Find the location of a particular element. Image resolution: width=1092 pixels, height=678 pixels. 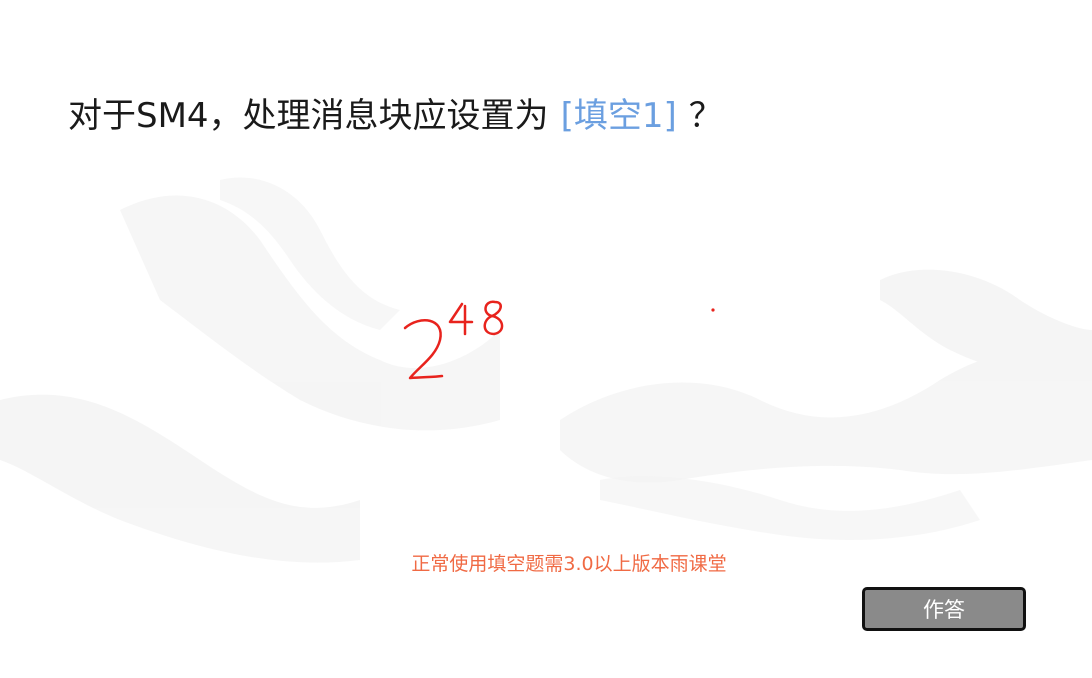

question-suffix: ？ is located at coordinates (705, 116).